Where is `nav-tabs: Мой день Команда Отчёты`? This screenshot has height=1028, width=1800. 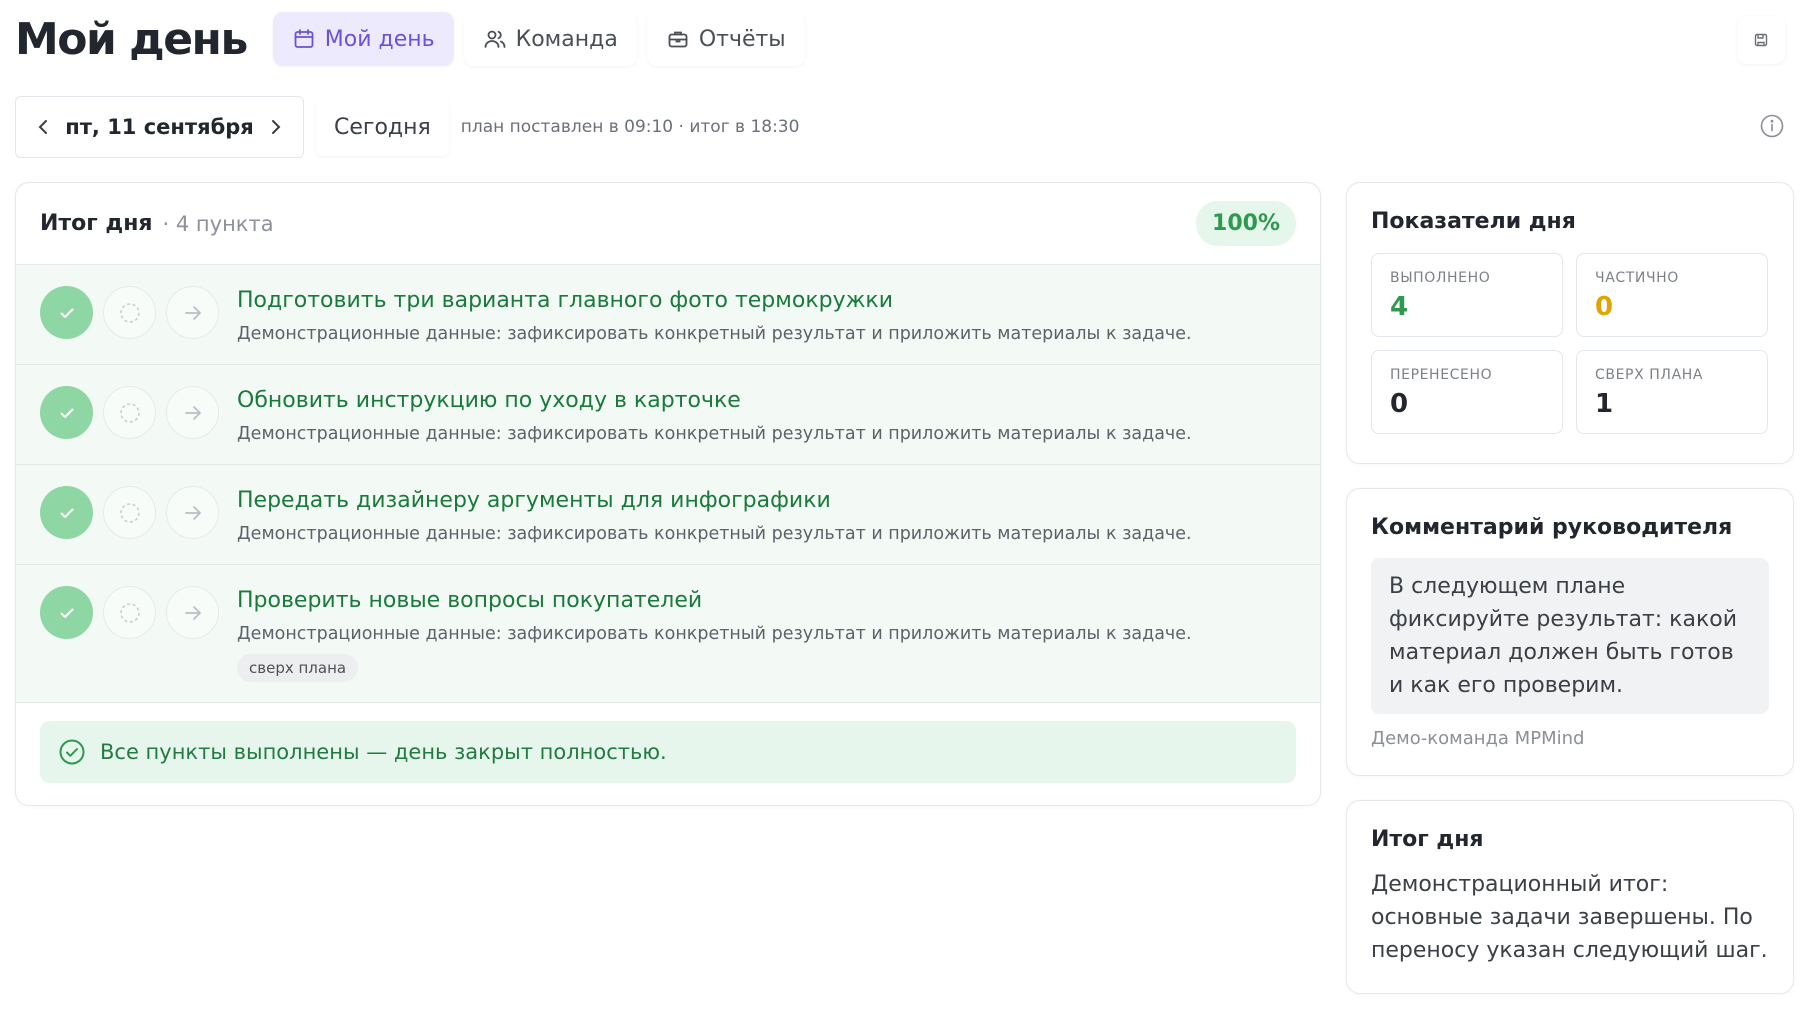
nav-tabs: Мой день Команда Отчёты is located at coordinates (538, 39).